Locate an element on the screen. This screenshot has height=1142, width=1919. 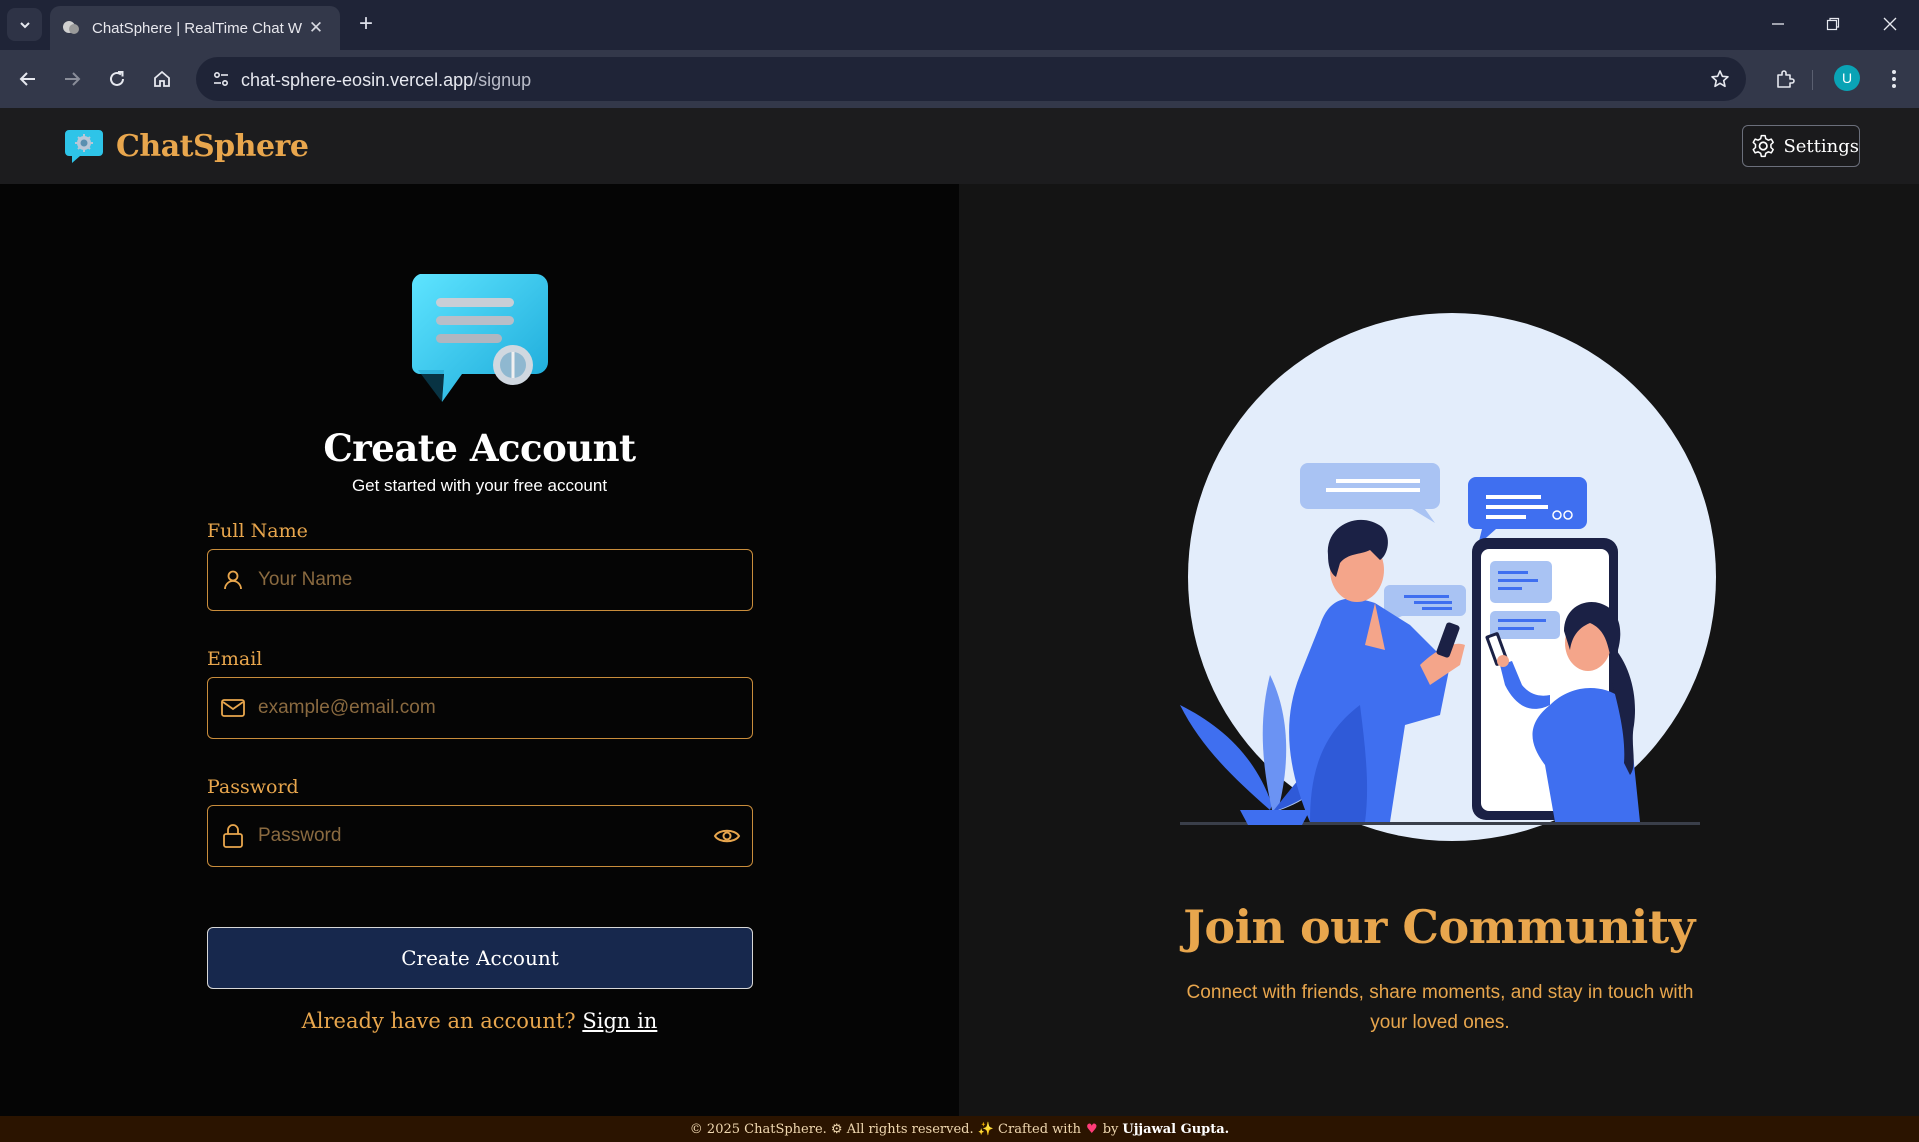
browser-tab-active: ChatSphere | RealTime Chat Wi ✕ is located at coordinates (195, 28).